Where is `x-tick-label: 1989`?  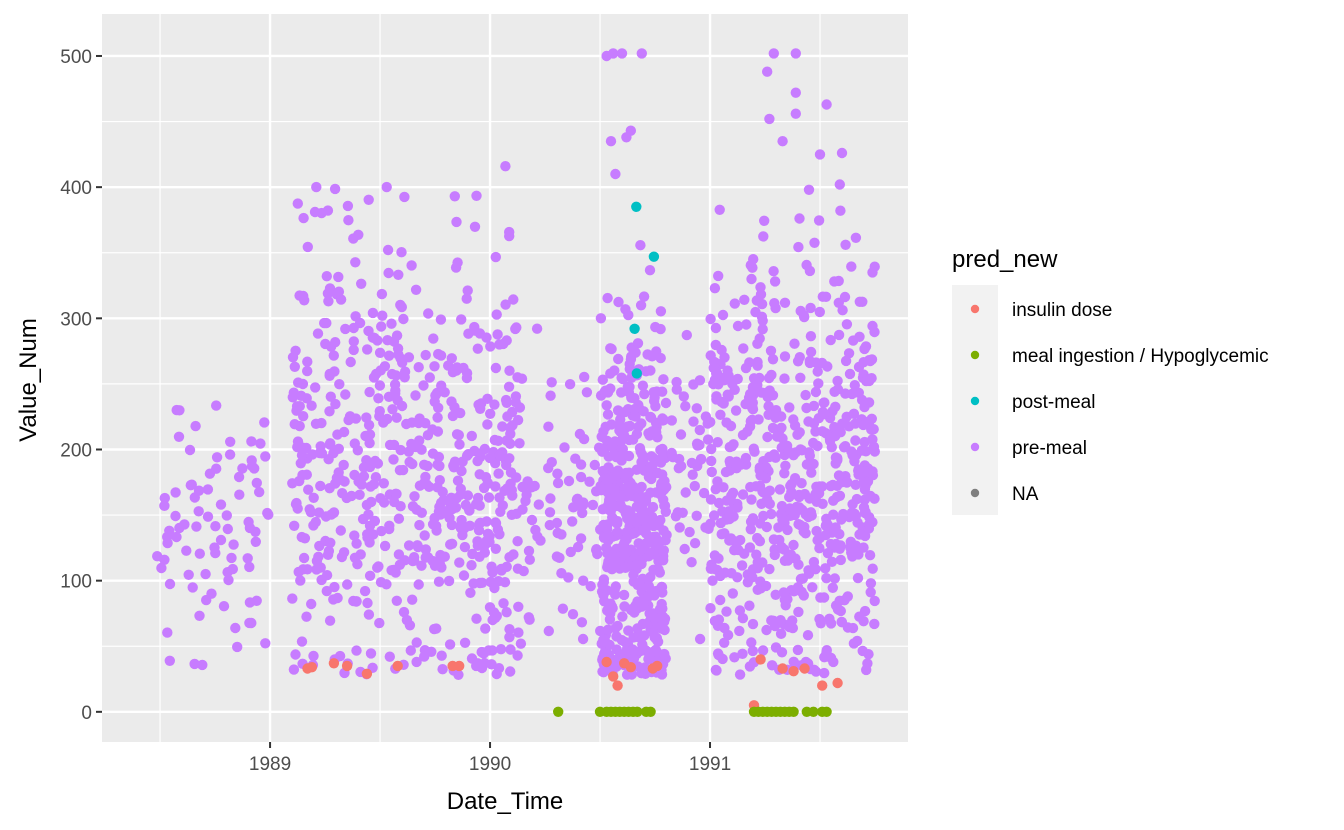
x-tick-label: 1989 is located at coordinates (270, 764).